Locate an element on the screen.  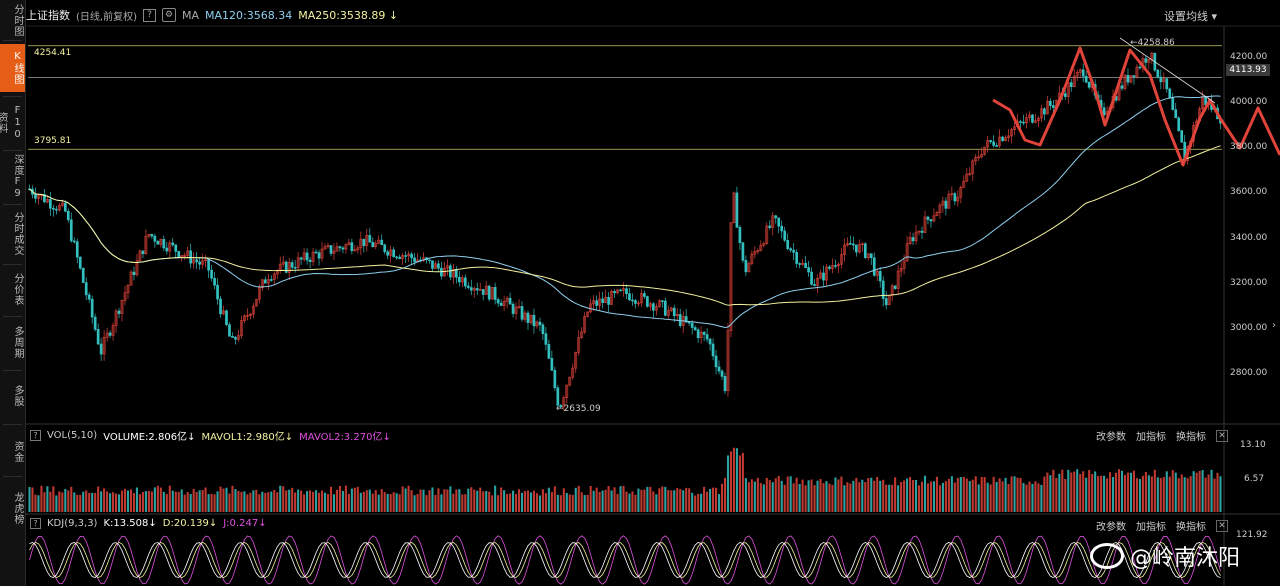
vol-add-indicator: 加指标 is located at coordinates (1151, 435).